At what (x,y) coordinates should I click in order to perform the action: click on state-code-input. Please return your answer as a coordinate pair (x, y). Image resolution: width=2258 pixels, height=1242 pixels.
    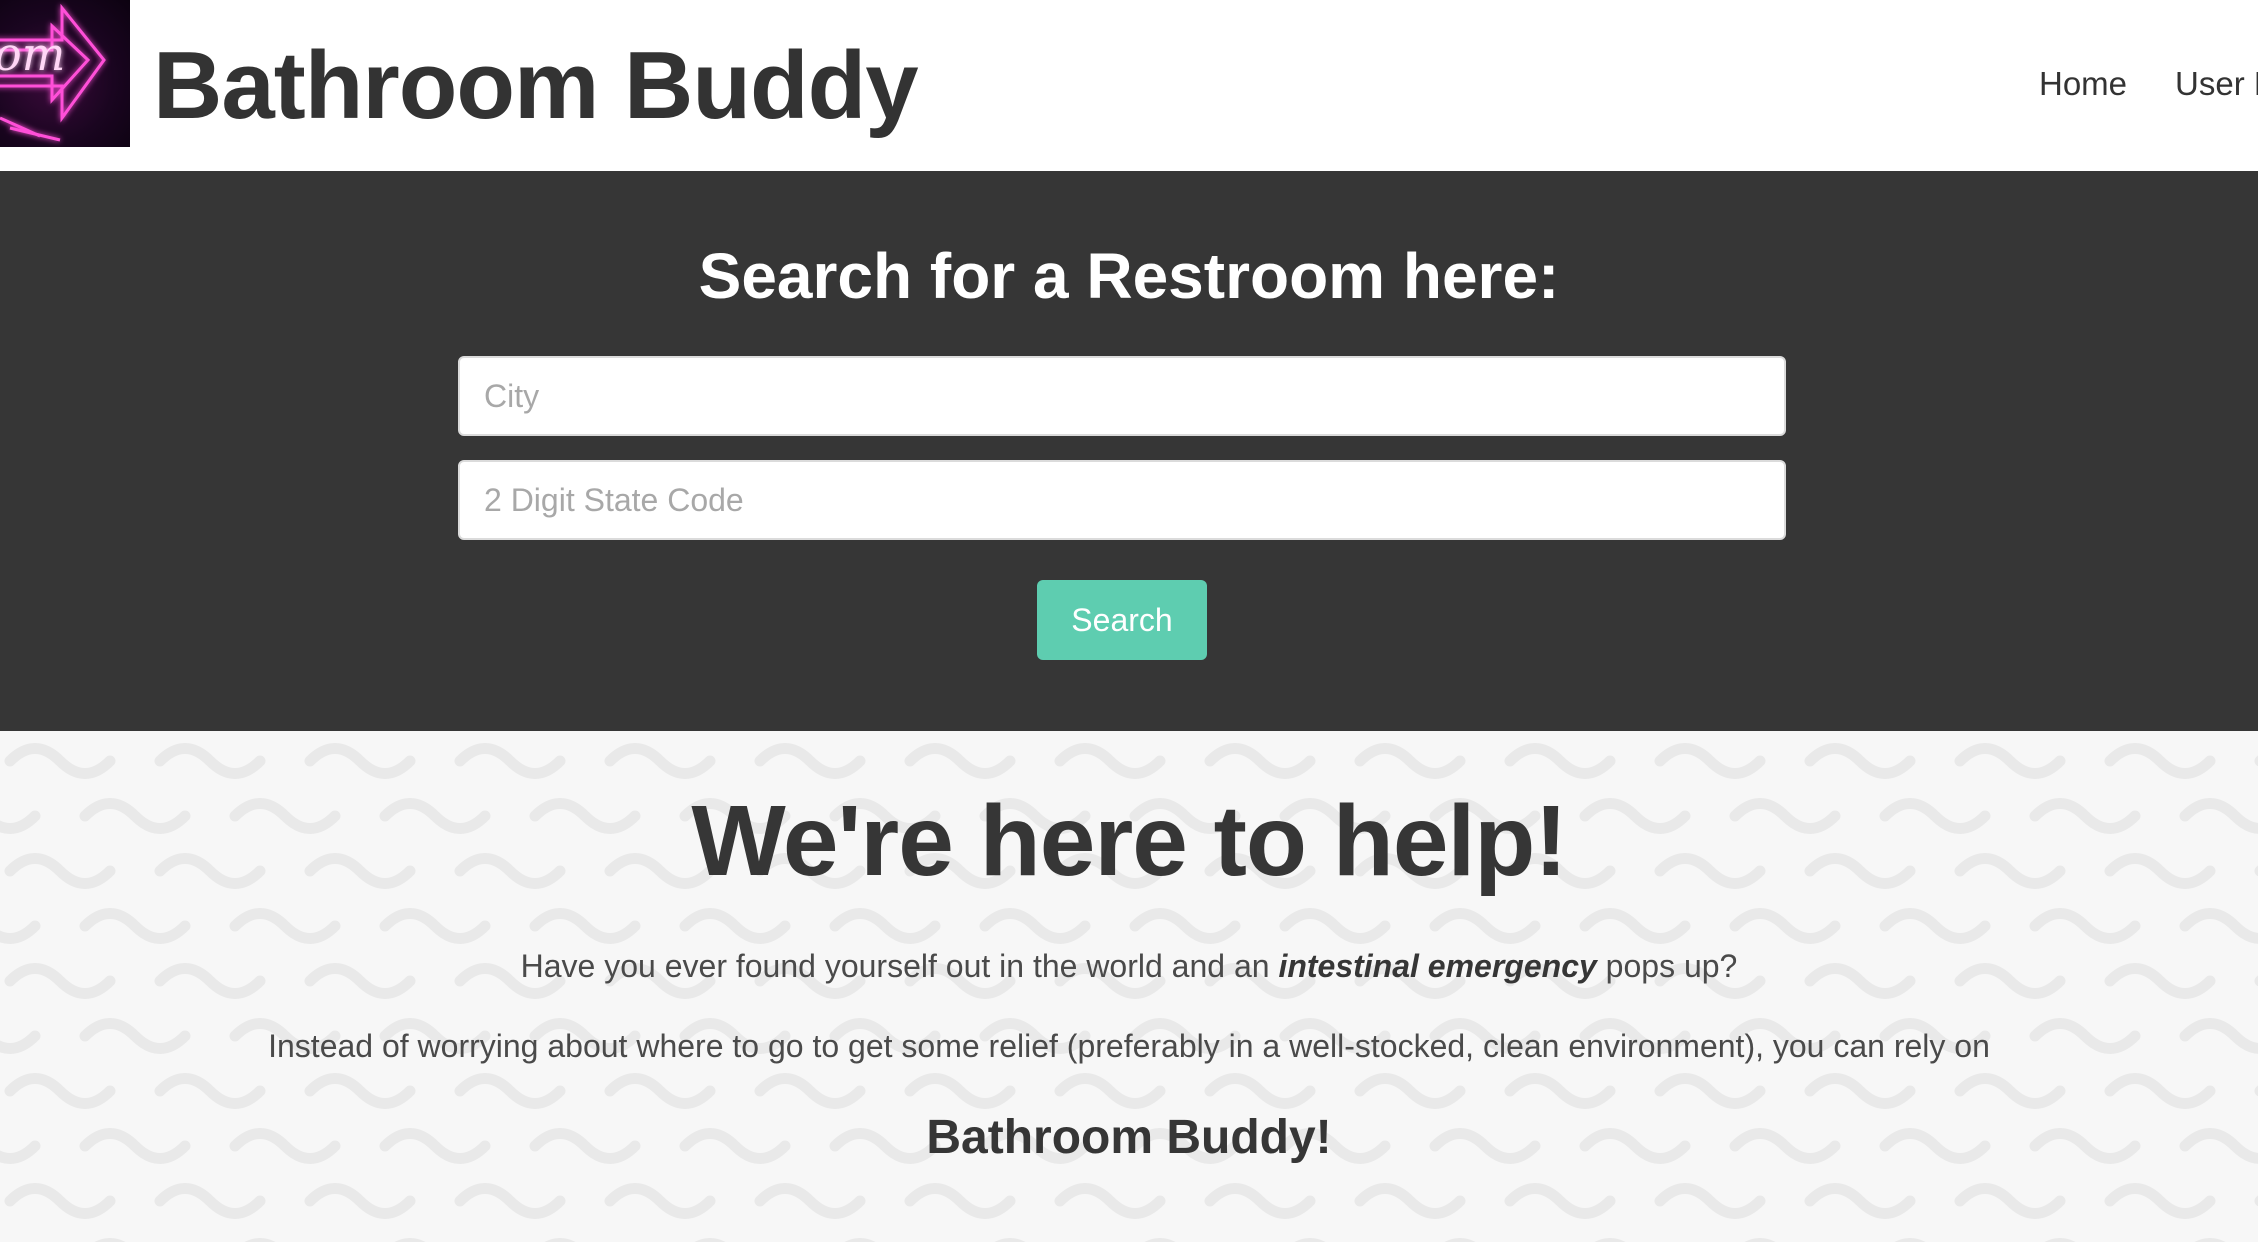
    Looking at the image, I should click on (1122, 500).